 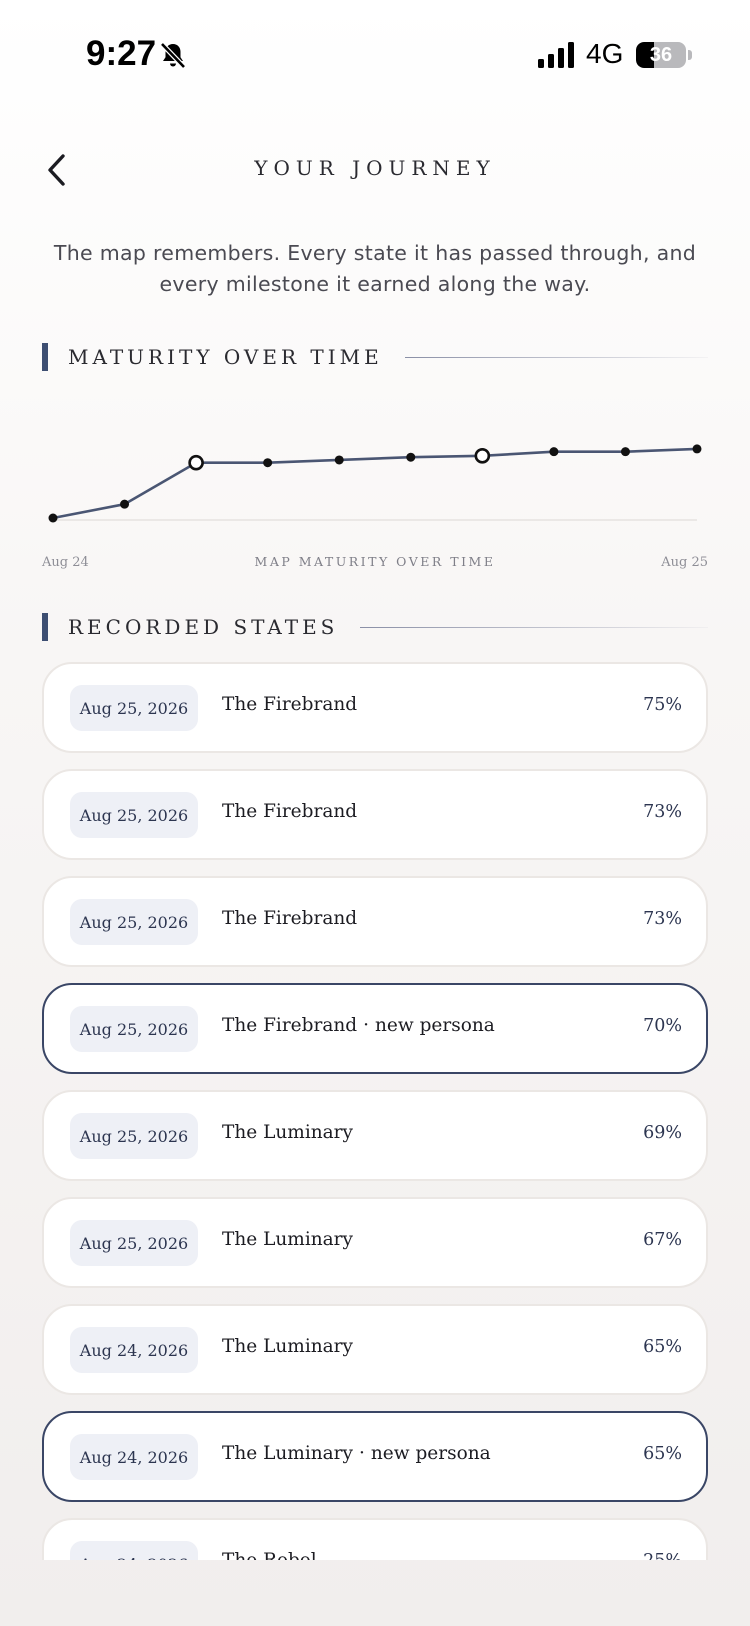 I want to click on status-bar: 9:27 4G 36, so click(x=375, y=55).